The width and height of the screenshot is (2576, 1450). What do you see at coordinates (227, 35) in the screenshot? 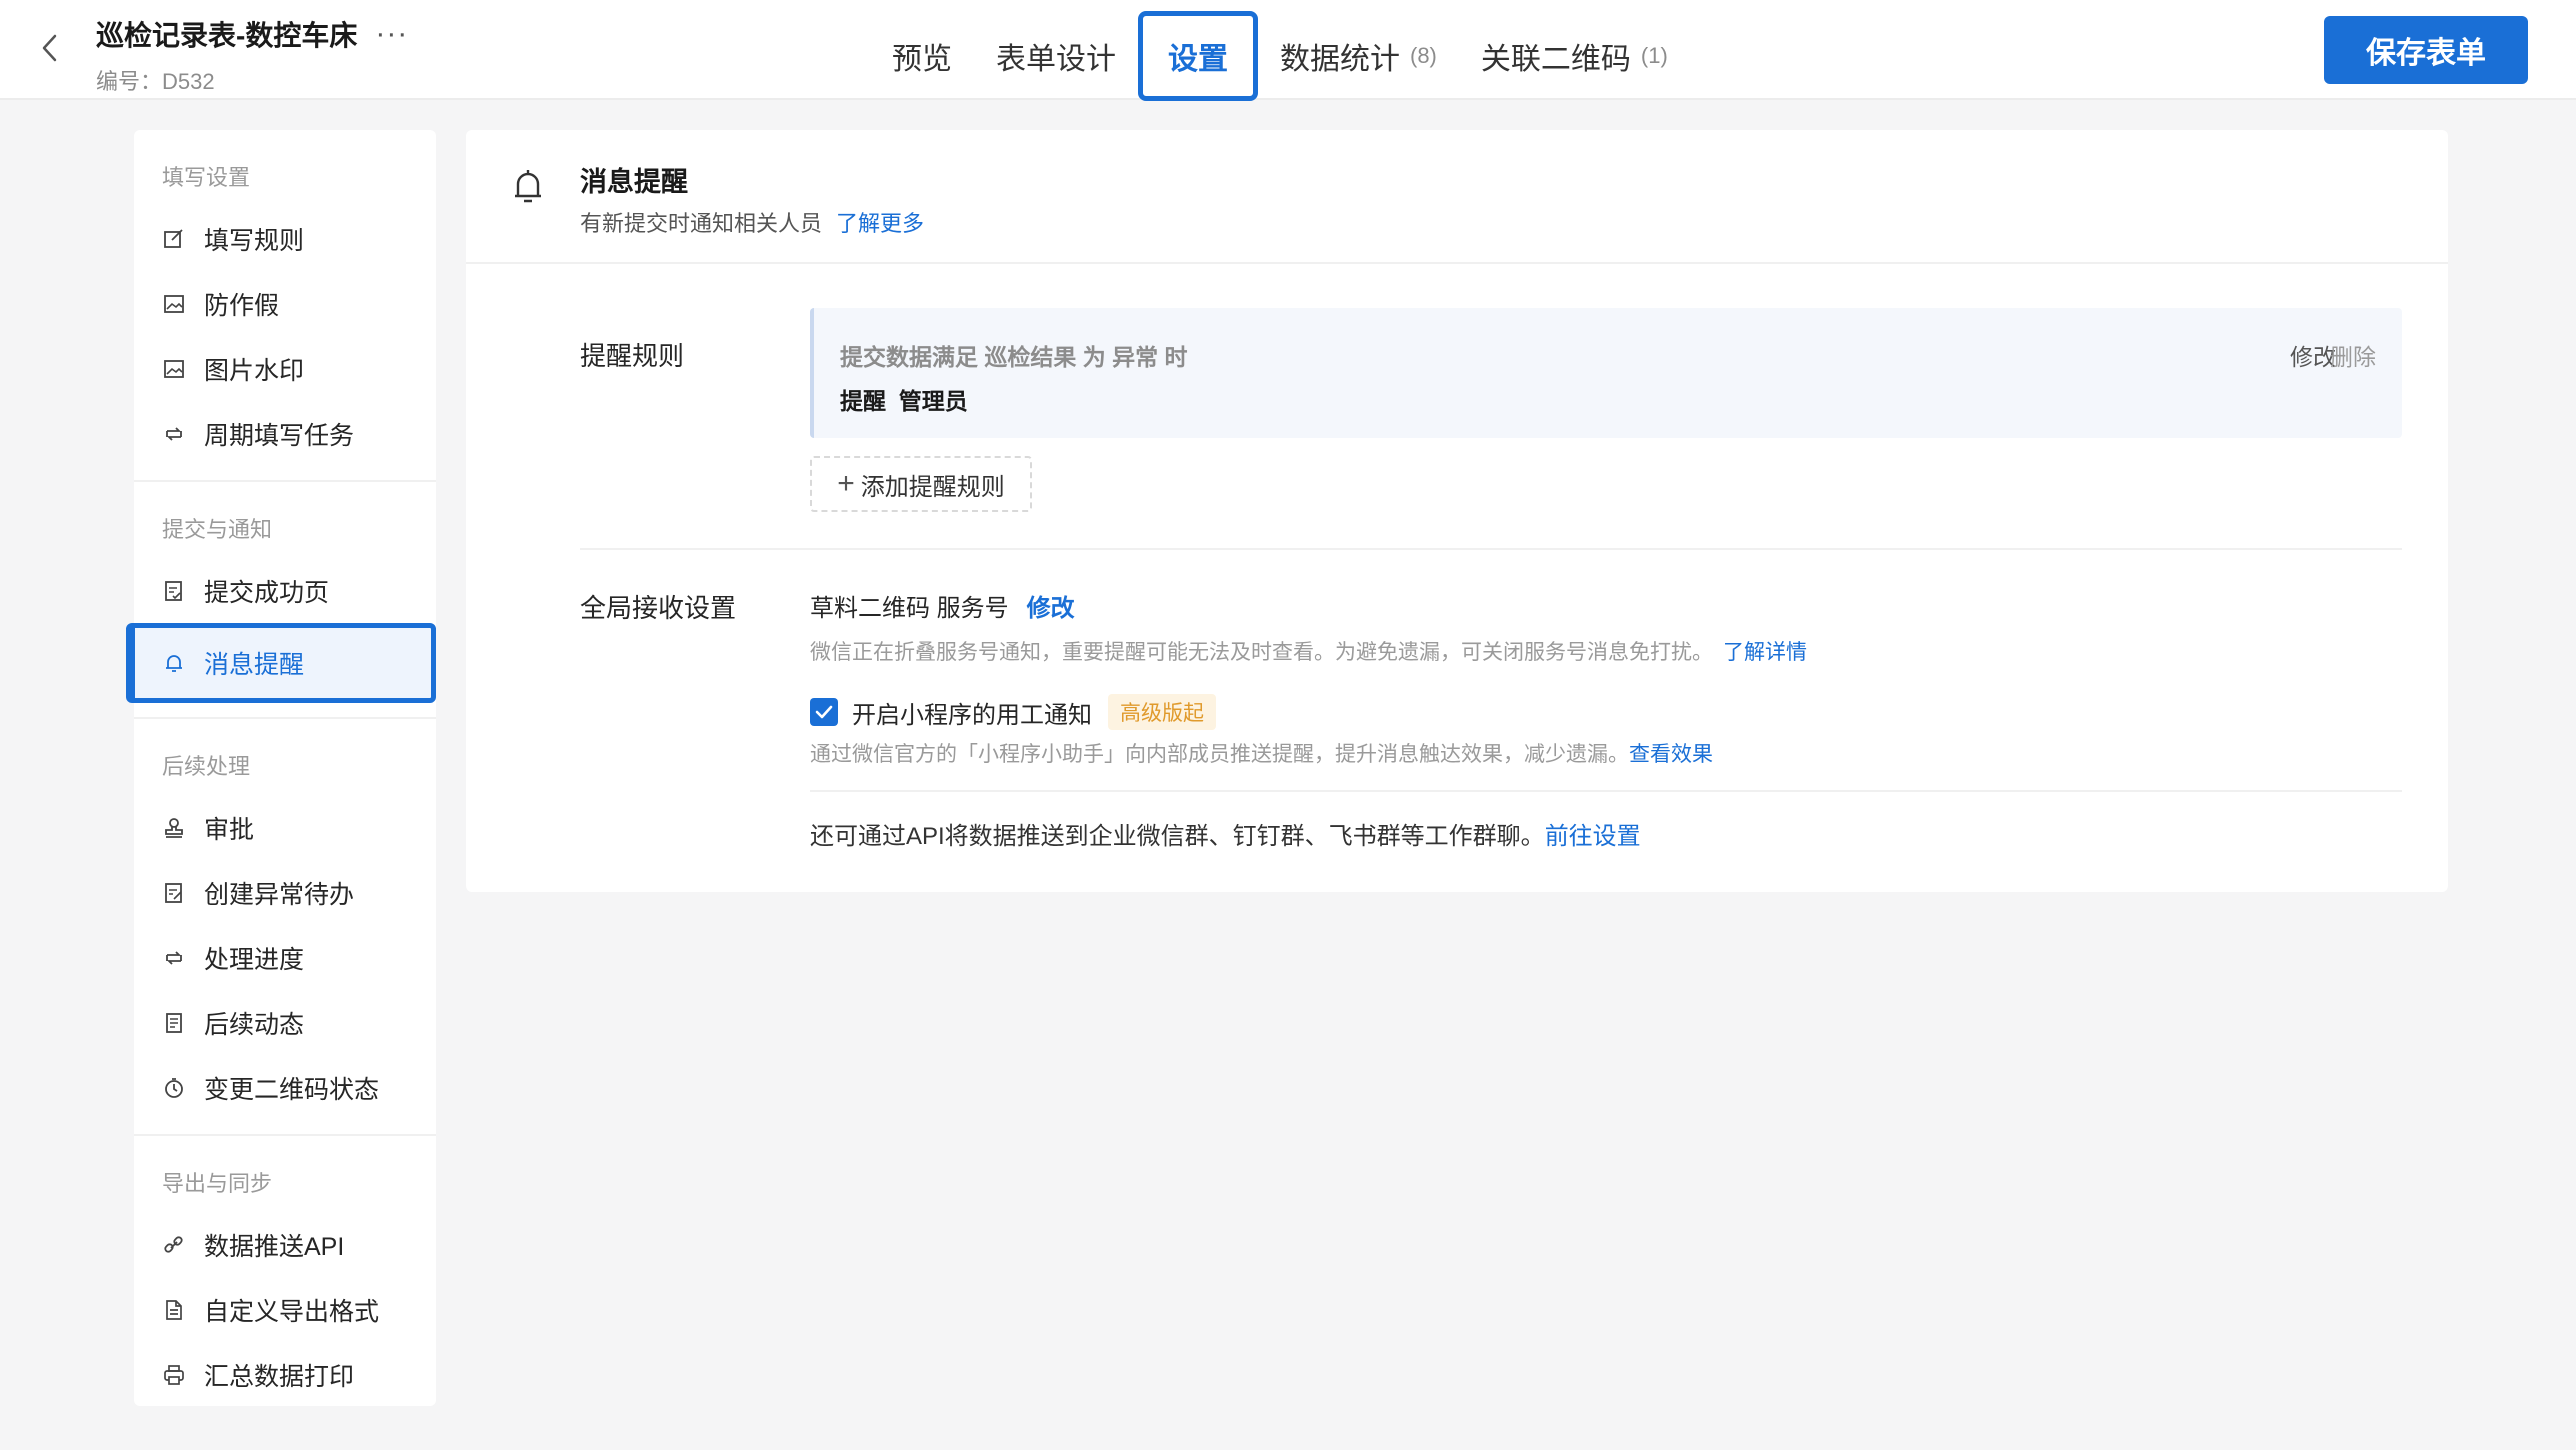
I see `form-title: 巡检记录表-数控车床` at bounding box center [227, 35].